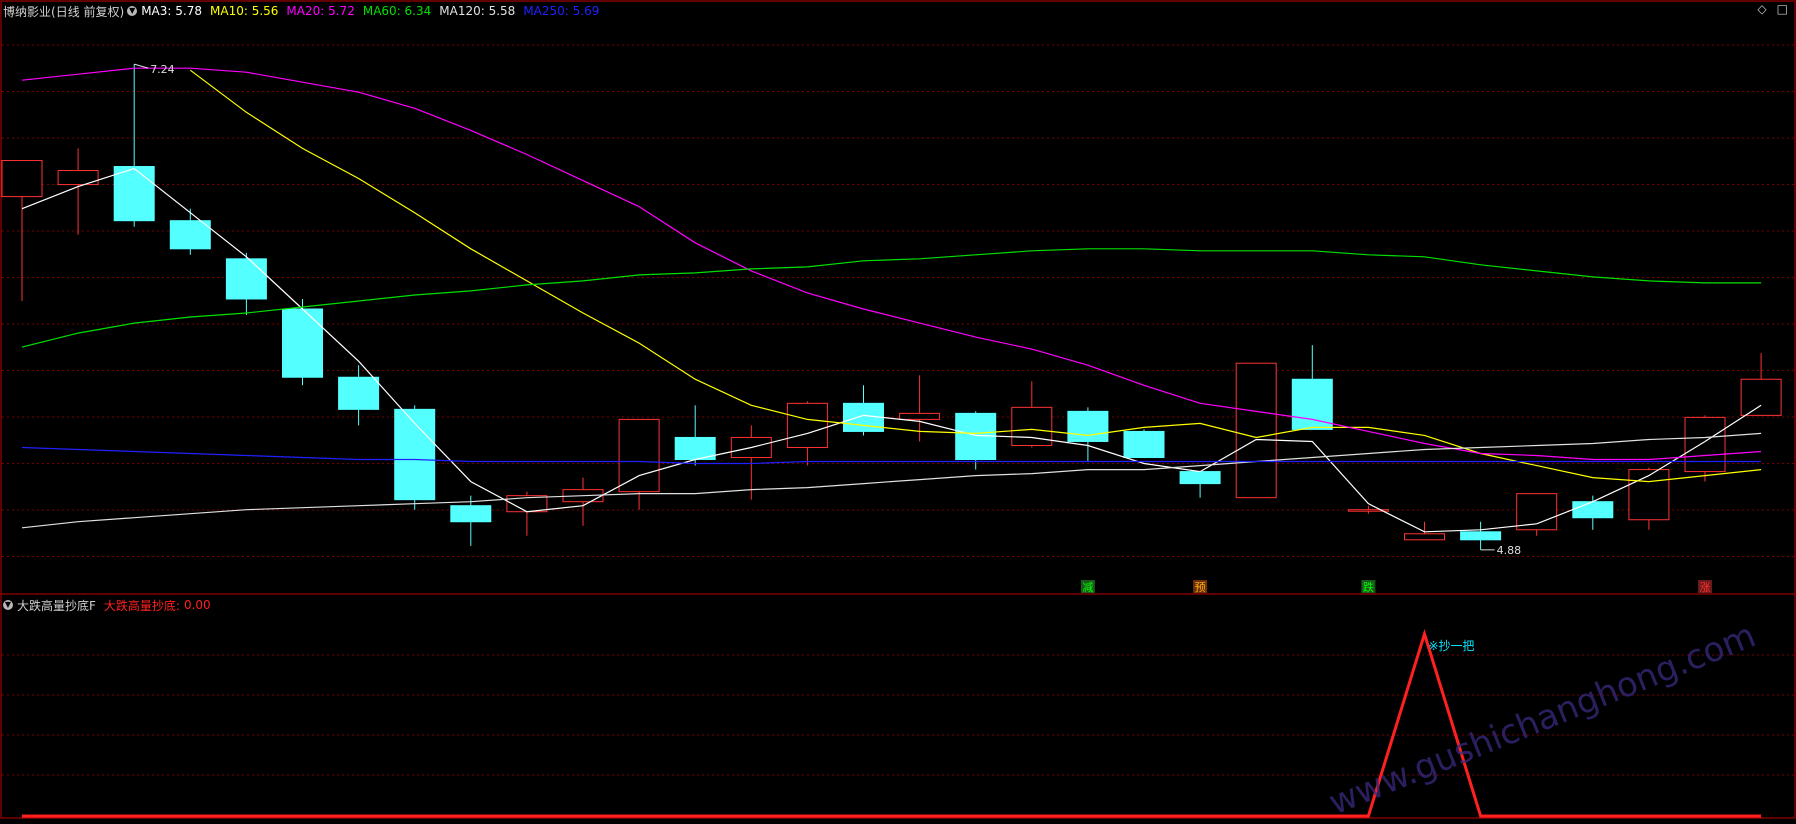 Image resolution: width=1796 pixels, height=824 pixels. I want to click on sub-legend: ▼ 大跌高量抄底F 大跌高量抄底: 0.00, so click(105, 605).